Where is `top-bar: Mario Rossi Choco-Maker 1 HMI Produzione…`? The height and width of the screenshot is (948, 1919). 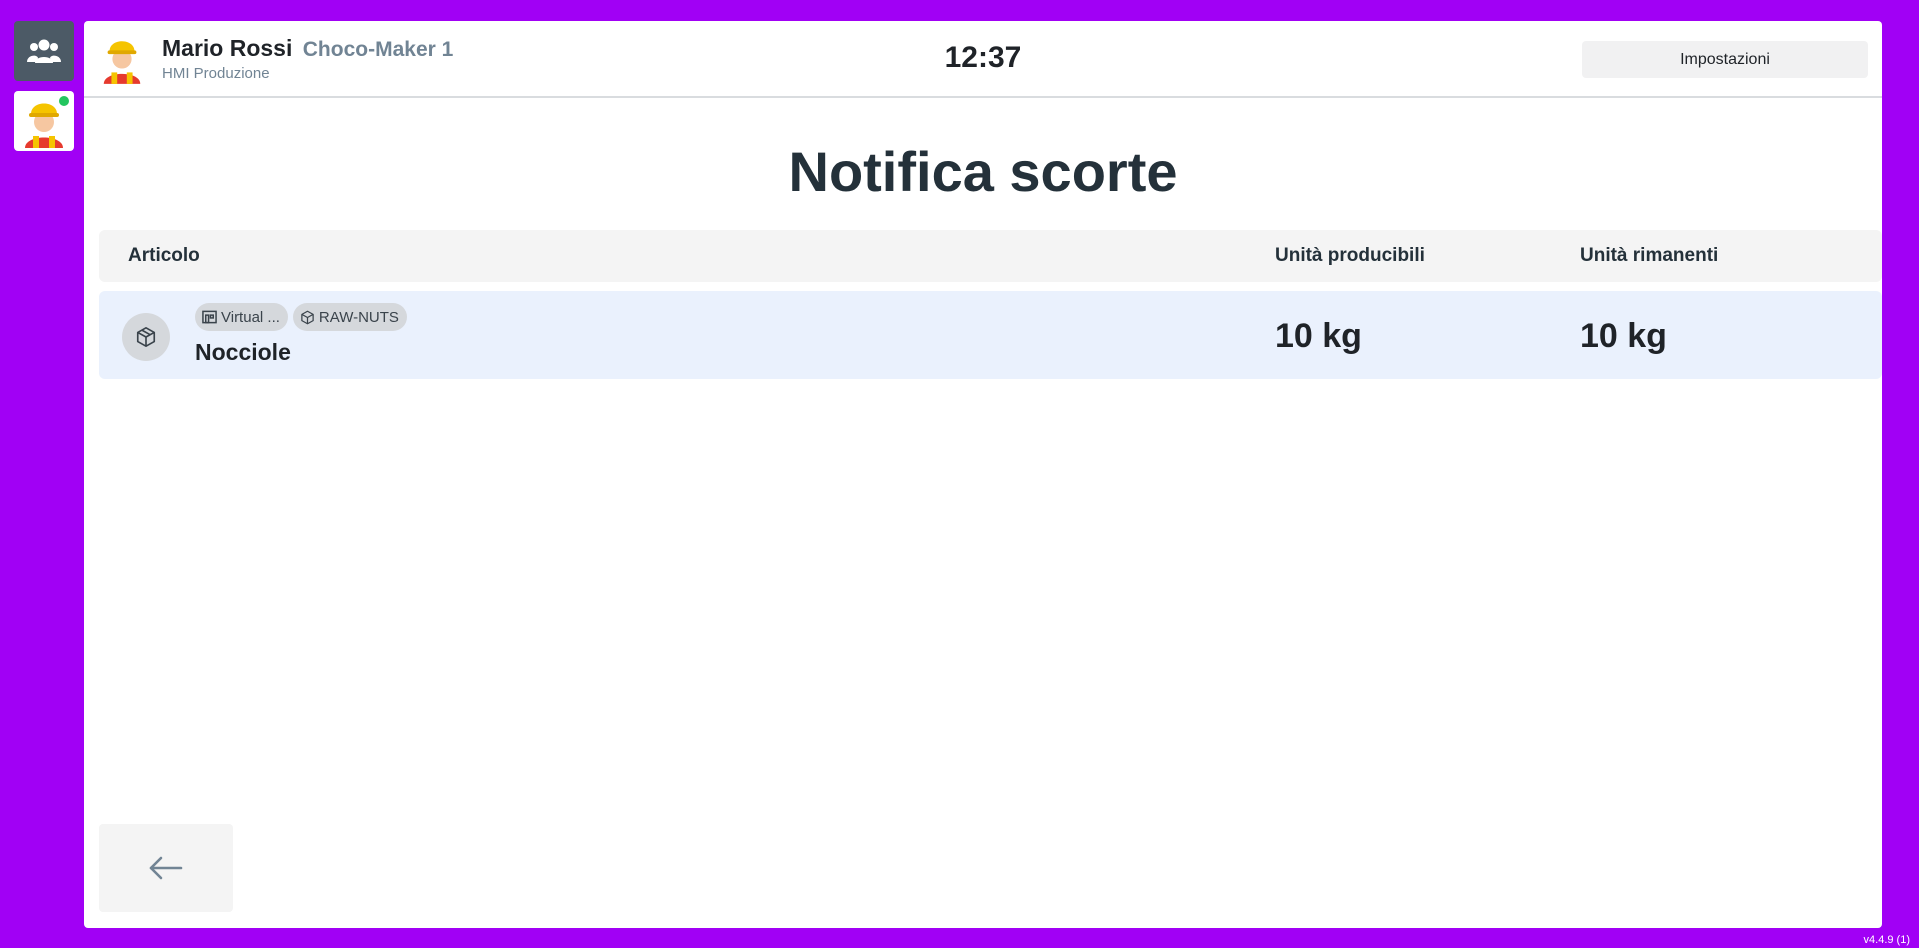 top-bar: Mario Rossi Choco-Maker 1 HMI Produzione… is located at coordinates (983, 59).